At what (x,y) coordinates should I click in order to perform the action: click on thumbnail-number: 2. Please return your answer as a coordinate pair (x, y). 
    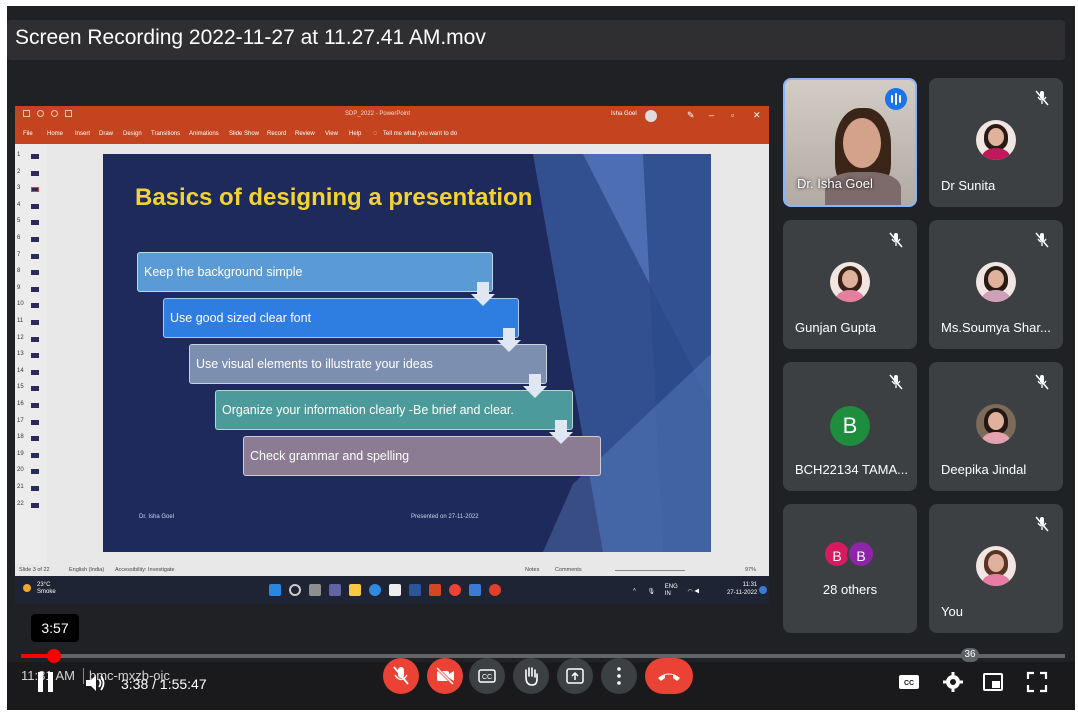
    Looking at the image, I should click on (19, 171).